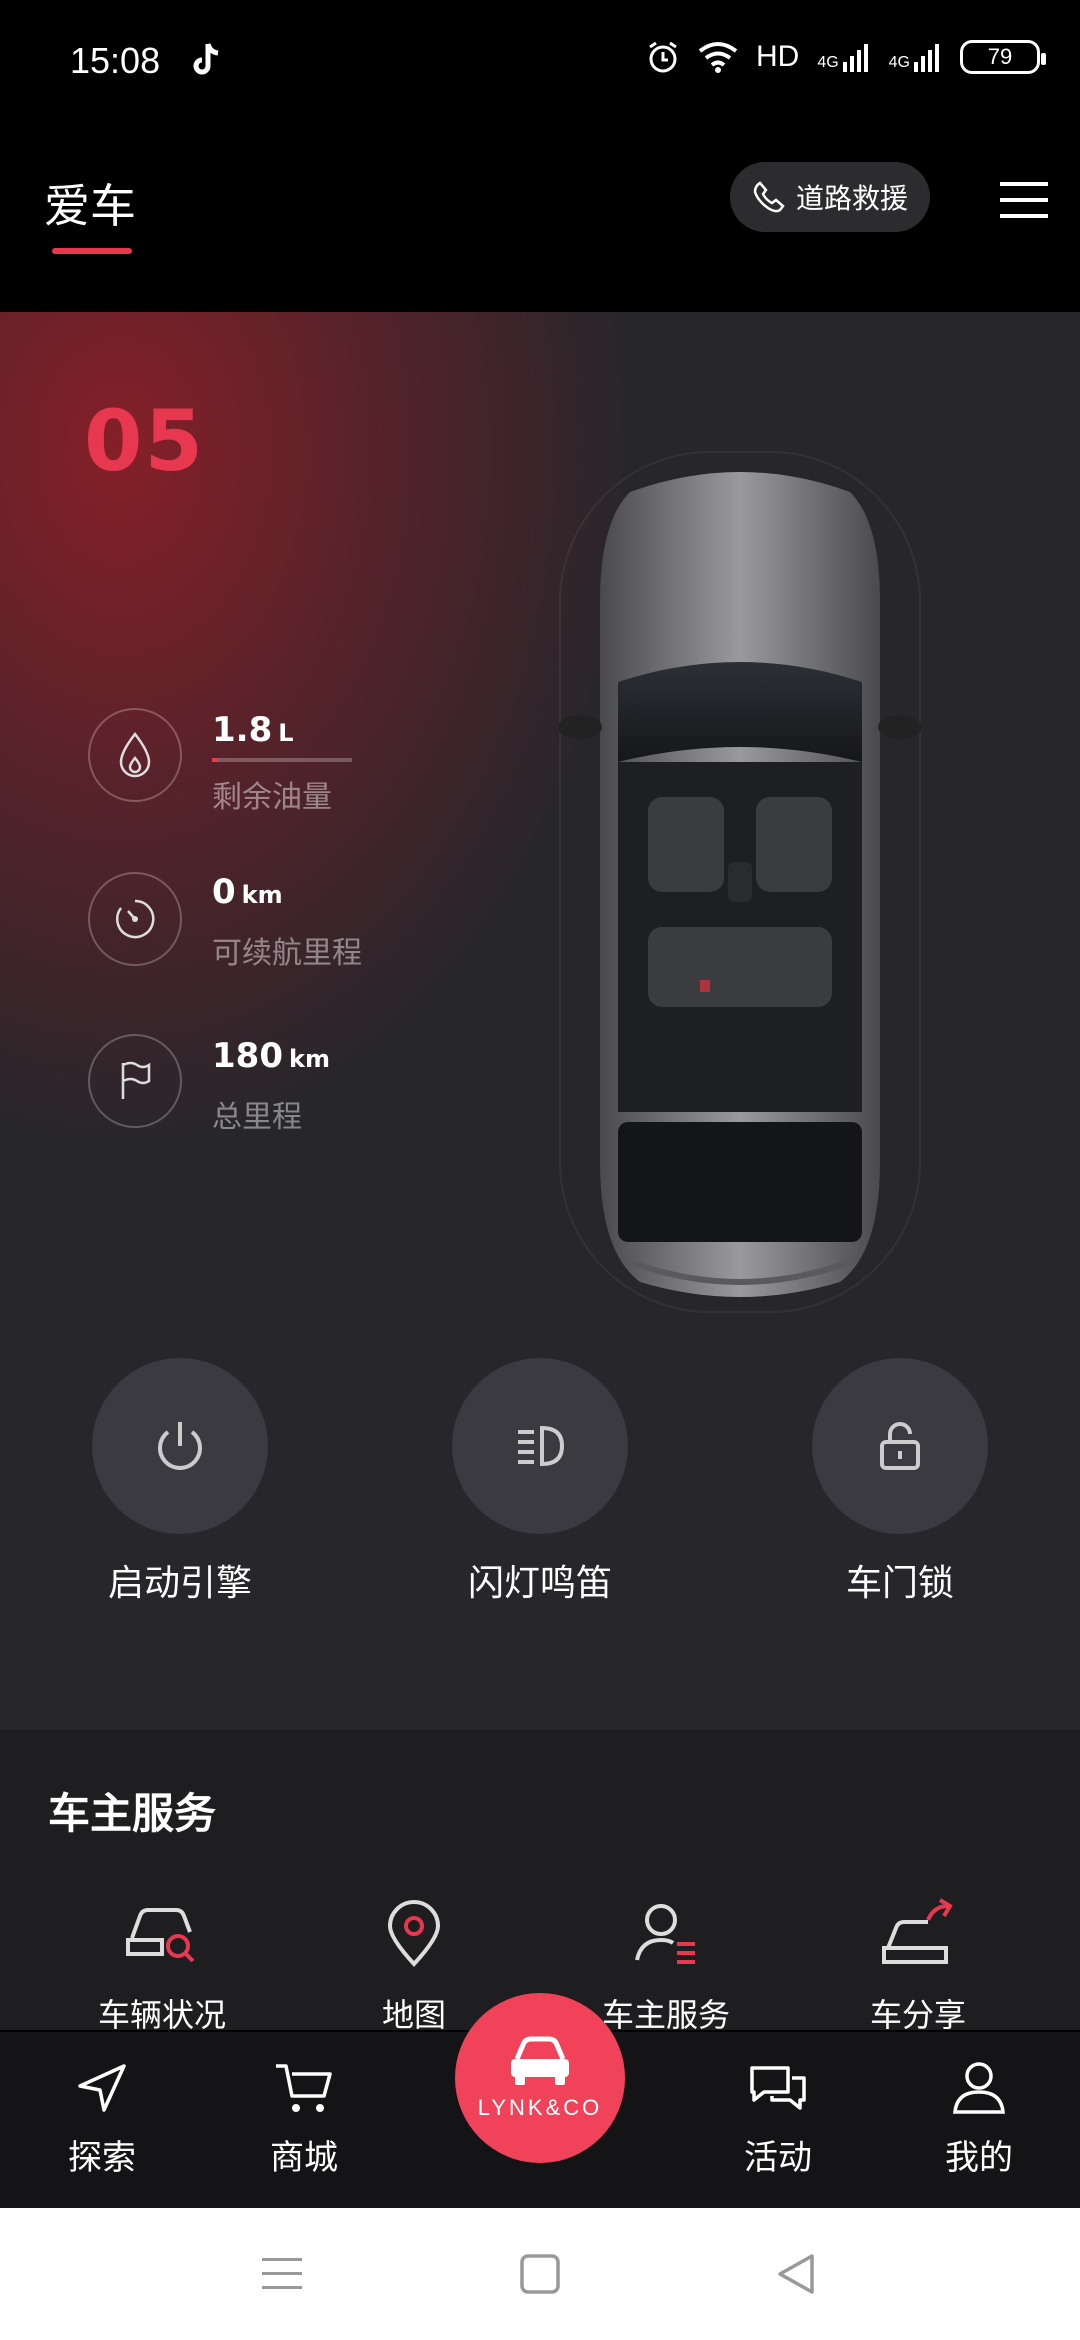 This screenshot has width=1080, height=2340. I want to click on fuel-drop-icon, so click(135, 755).